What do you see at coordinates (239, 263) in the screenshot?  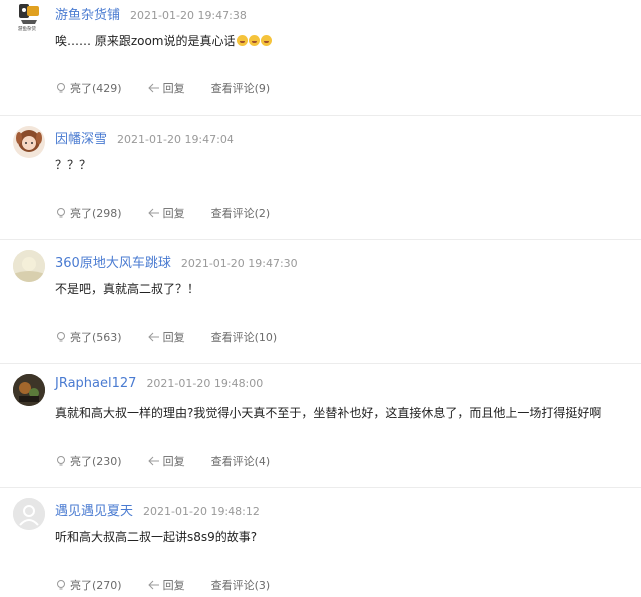 I see `timestamp: 2021-01-20 19:47:30` at bounding box center [239, 263].